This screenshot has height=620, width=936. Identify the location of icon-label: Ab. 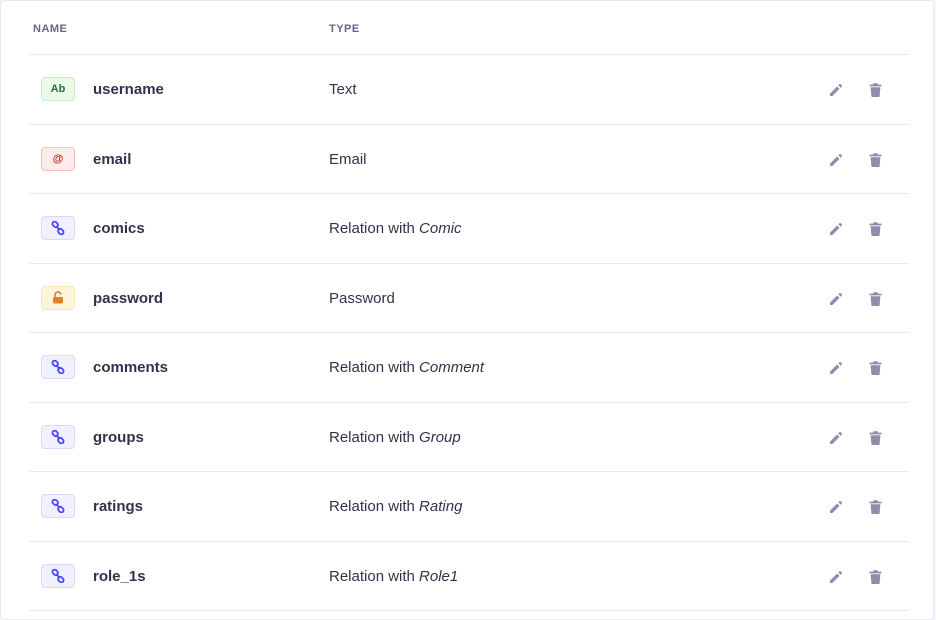
(58, 89).